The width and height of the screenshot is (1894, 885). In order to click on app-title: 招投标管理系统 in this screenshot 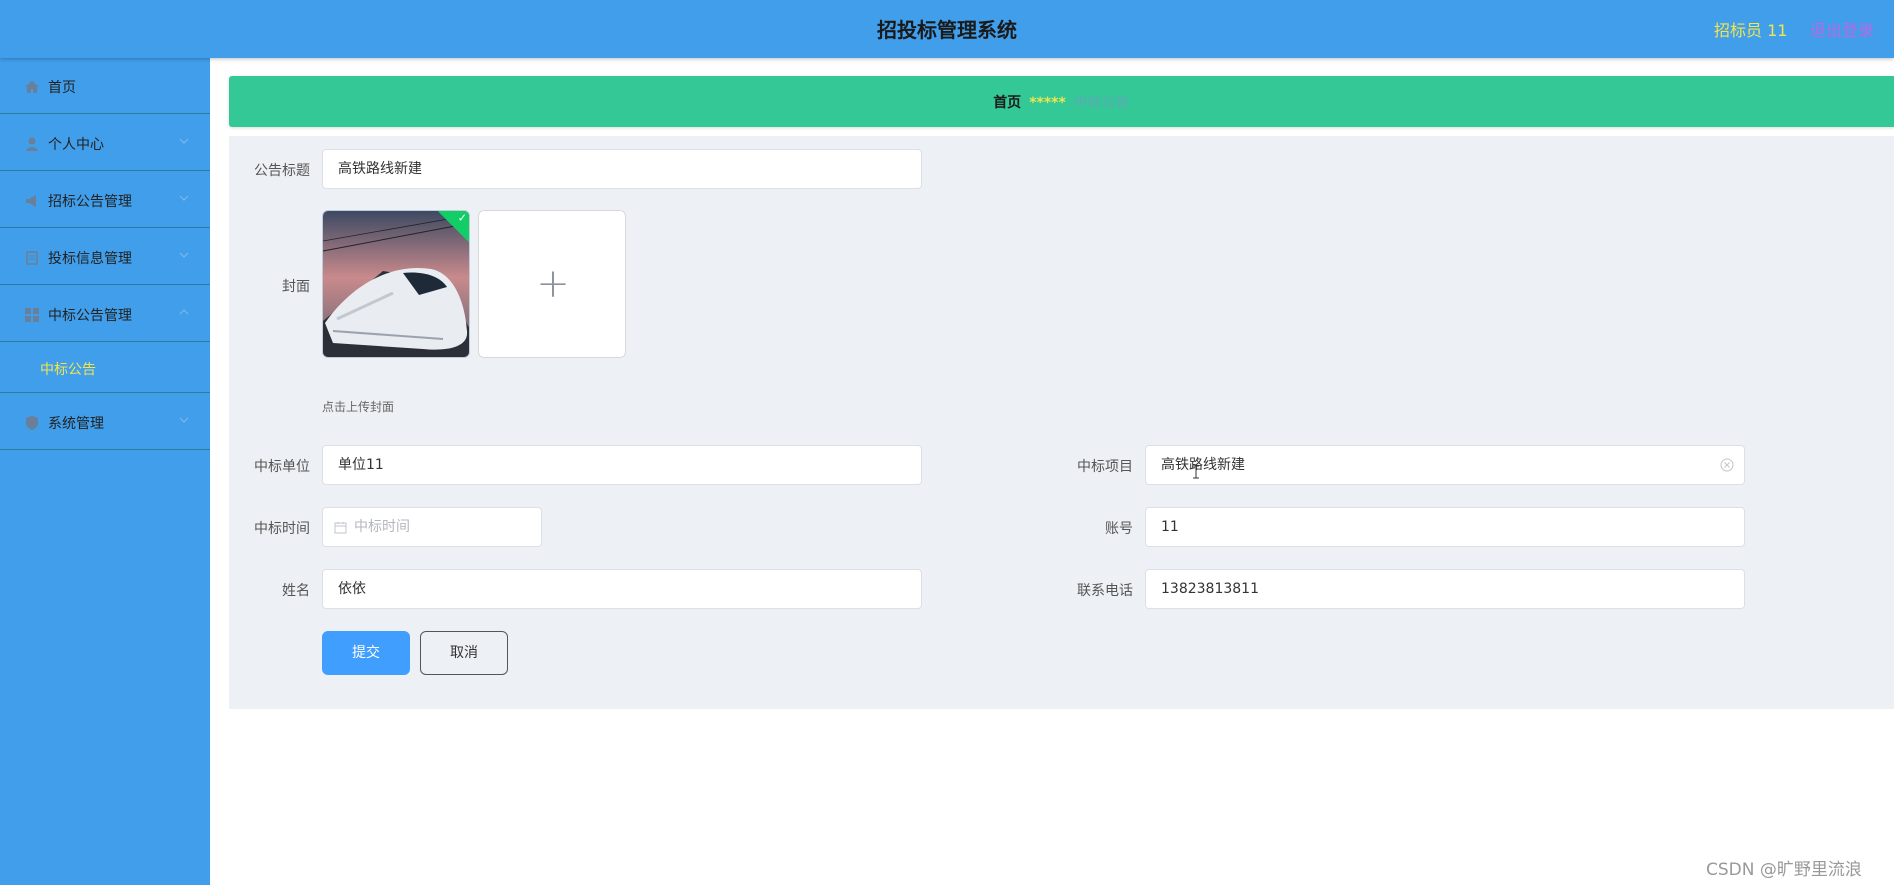, I will do `click(947, 30)`.